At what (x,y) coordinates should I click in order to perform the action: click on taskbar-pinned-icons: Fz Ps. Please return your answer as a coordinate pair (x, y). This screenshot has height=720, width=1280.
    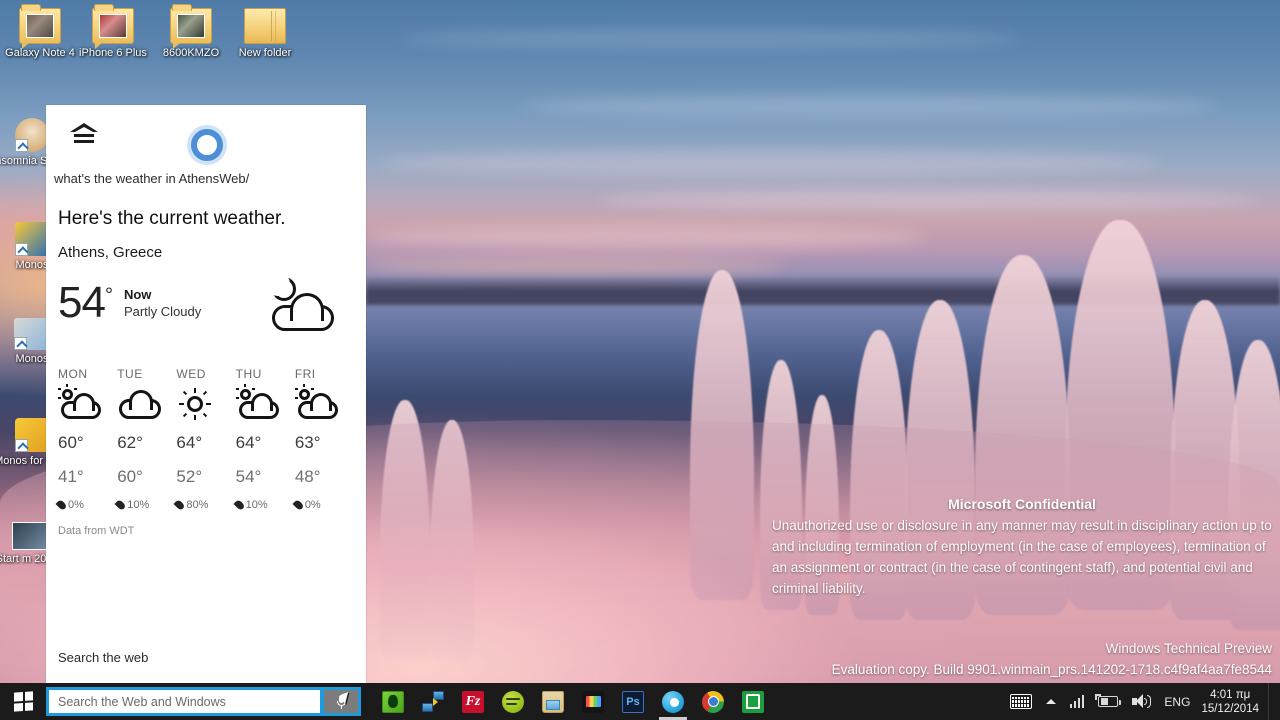
    Looking at the image, I should click on (573, 701).